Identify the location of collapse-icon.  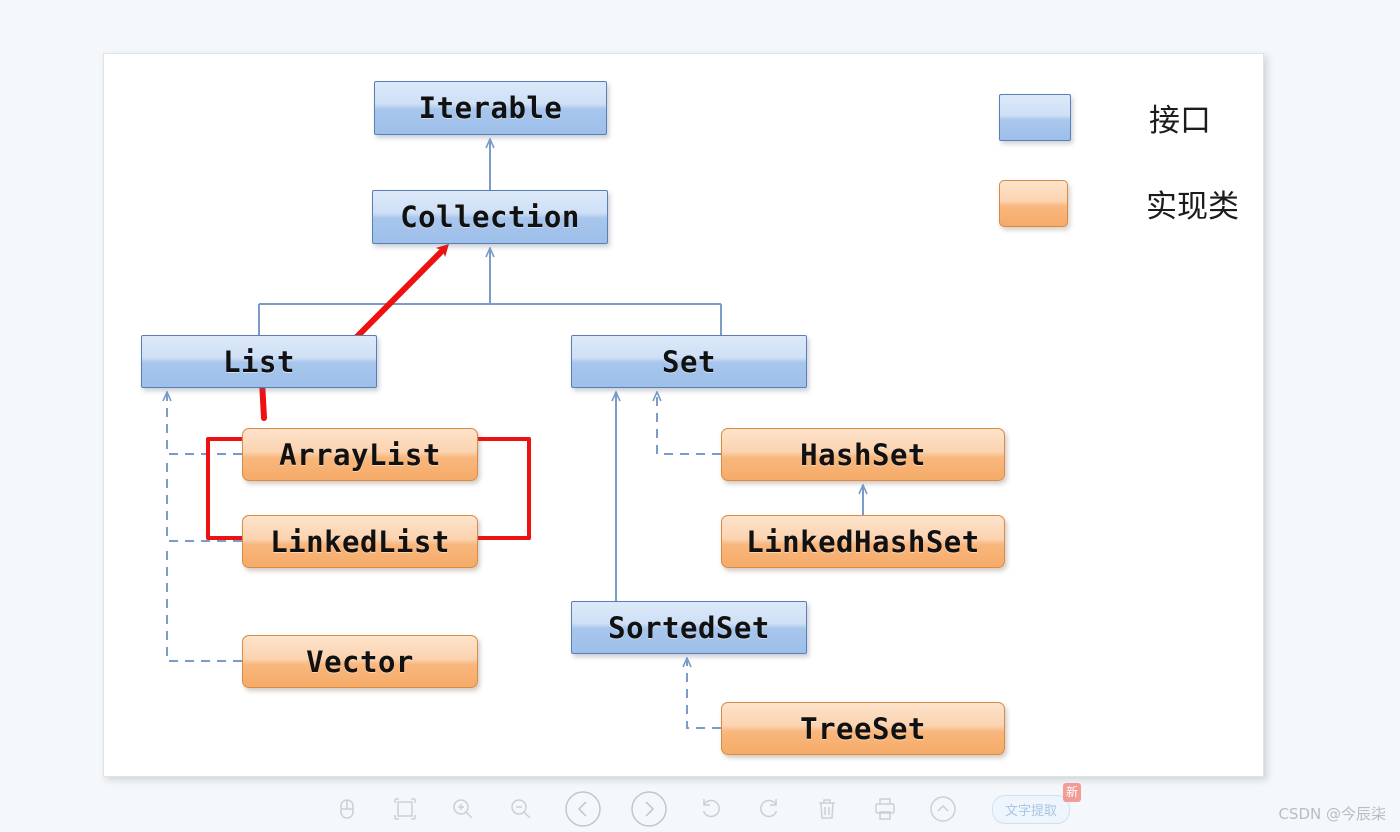
(943, 809).